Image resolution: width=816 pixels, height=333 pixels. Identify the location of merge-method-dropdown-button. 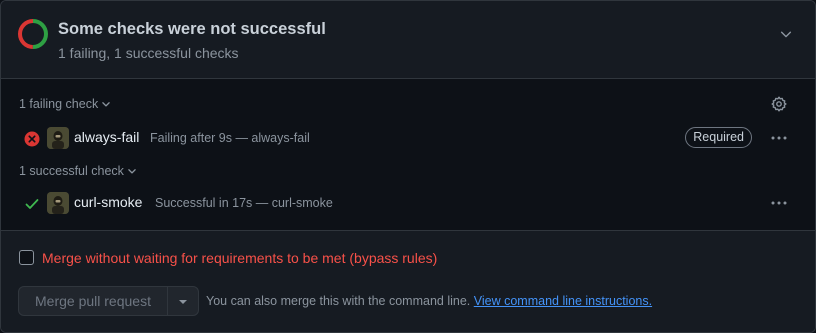
(183, 301).